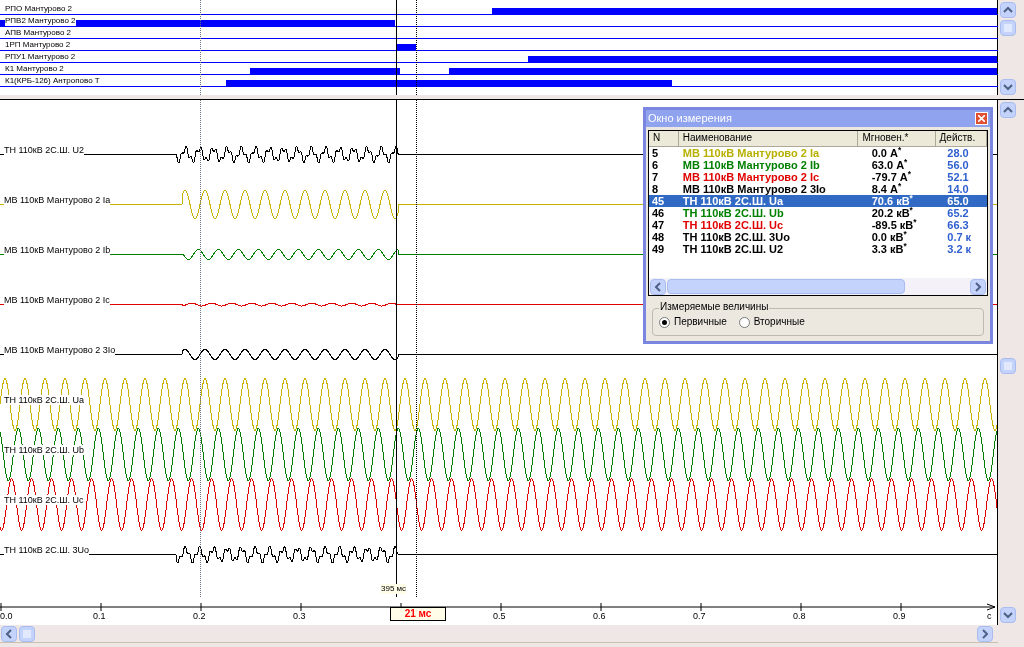 This screenshot has width=1024, height=647. What do you see at coordinates (889, 165) in the screenshot?
I see `table-cell-text: 63.0 А$^{*}$` at bounding box center [889, 165].